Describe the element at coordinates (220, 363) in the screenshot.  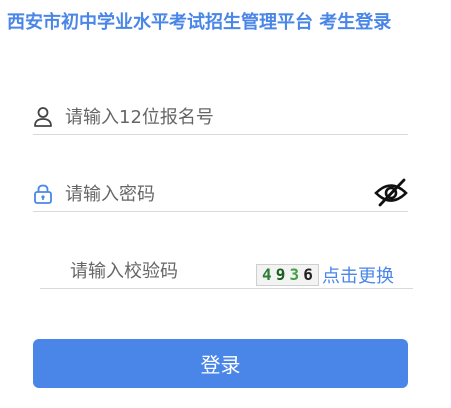
I see `login-button: 登录` at that location.